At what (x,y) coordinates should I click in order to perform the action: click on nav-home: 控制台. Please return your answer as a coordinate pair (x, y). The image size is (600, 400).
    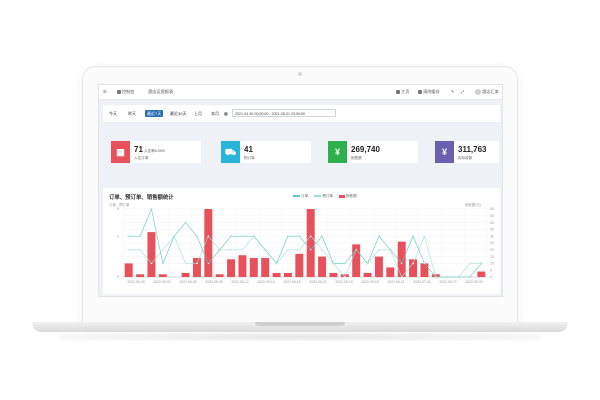
    Looking at the image, I should click on (126, 92).